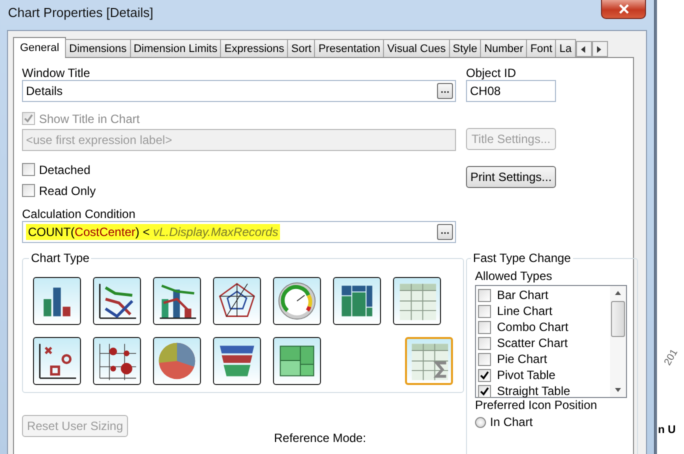 The image size is (684, 454). What do you see at coordinates (511, 91) in the screenshot?
I see `object-id-field: CH08` at bounding box center [511, 91].